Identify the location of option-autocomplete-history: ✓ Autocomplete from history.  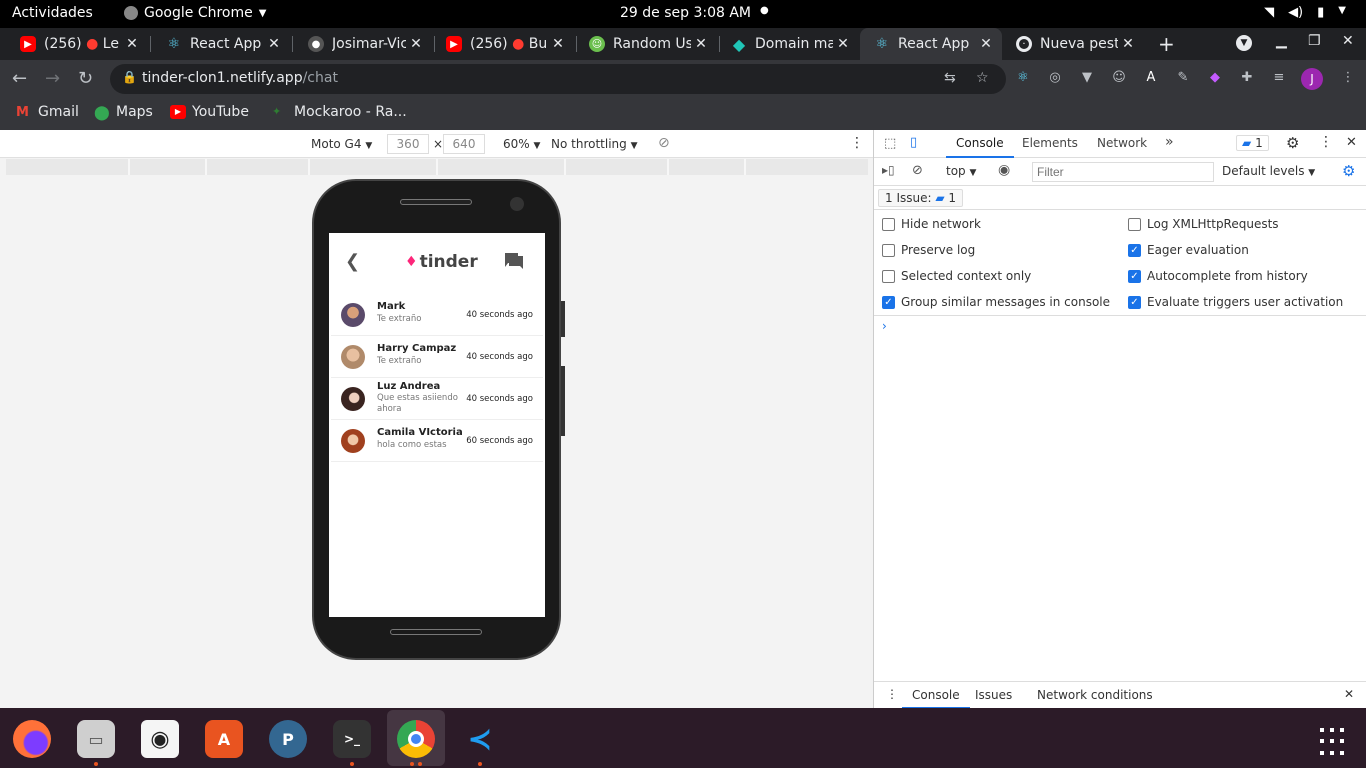
(1218, 276).